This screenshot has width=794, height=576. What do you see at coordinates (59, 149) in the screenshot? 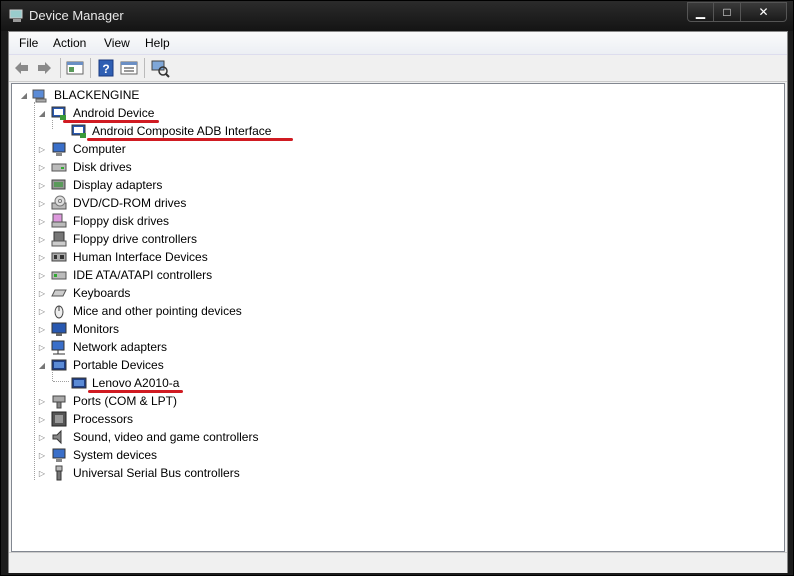
I see `computer-icon` at bounding box center [59, 149].